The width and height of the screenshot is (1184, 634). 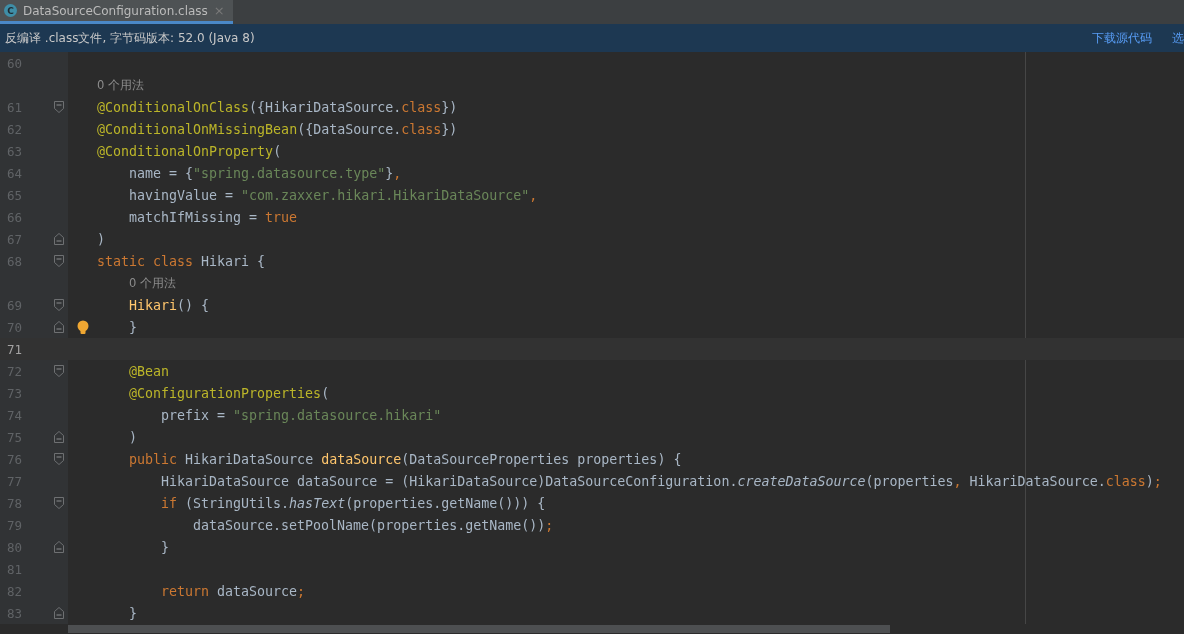 What do you see at coordinates (373, 525) in the screenshot?
I see `code-line: dataSource.setPoolName(properties.getName());` at bounding box center [373, 525].